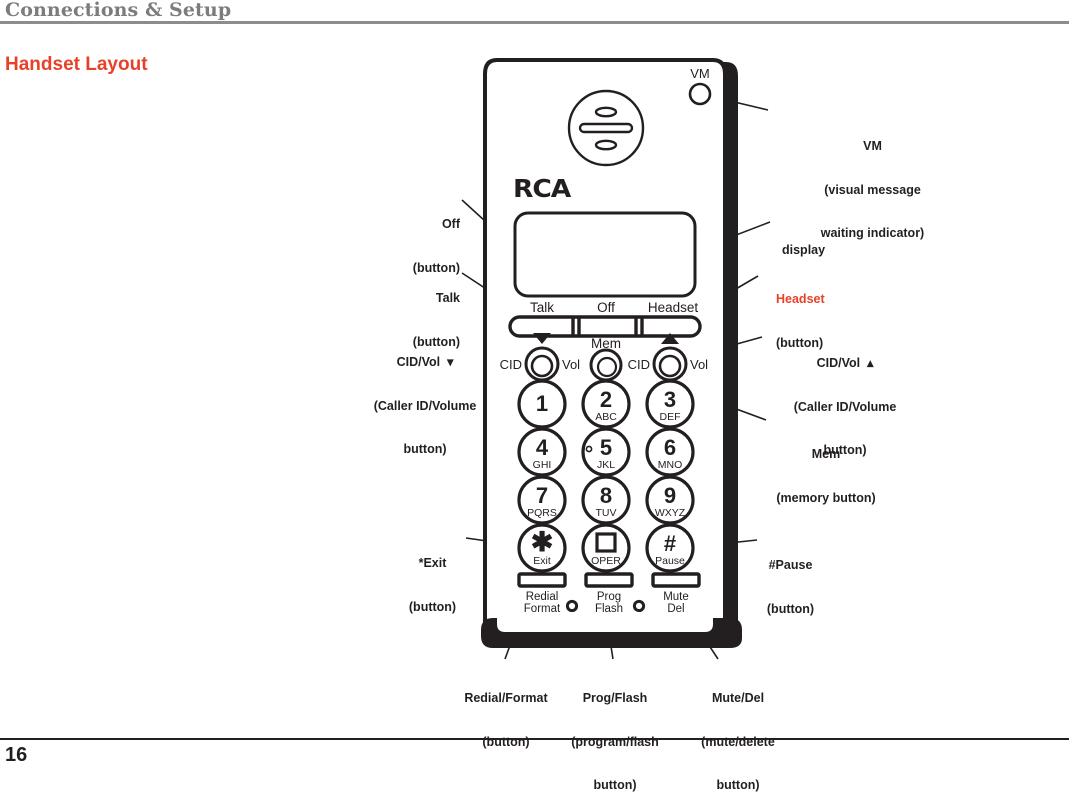 This screenshot has width=1069, height=807. What do you see at coordinates (432, 606) in the screenshot?
I see `callout-starexit-line2: (button)` at bounding box center [432, 606].